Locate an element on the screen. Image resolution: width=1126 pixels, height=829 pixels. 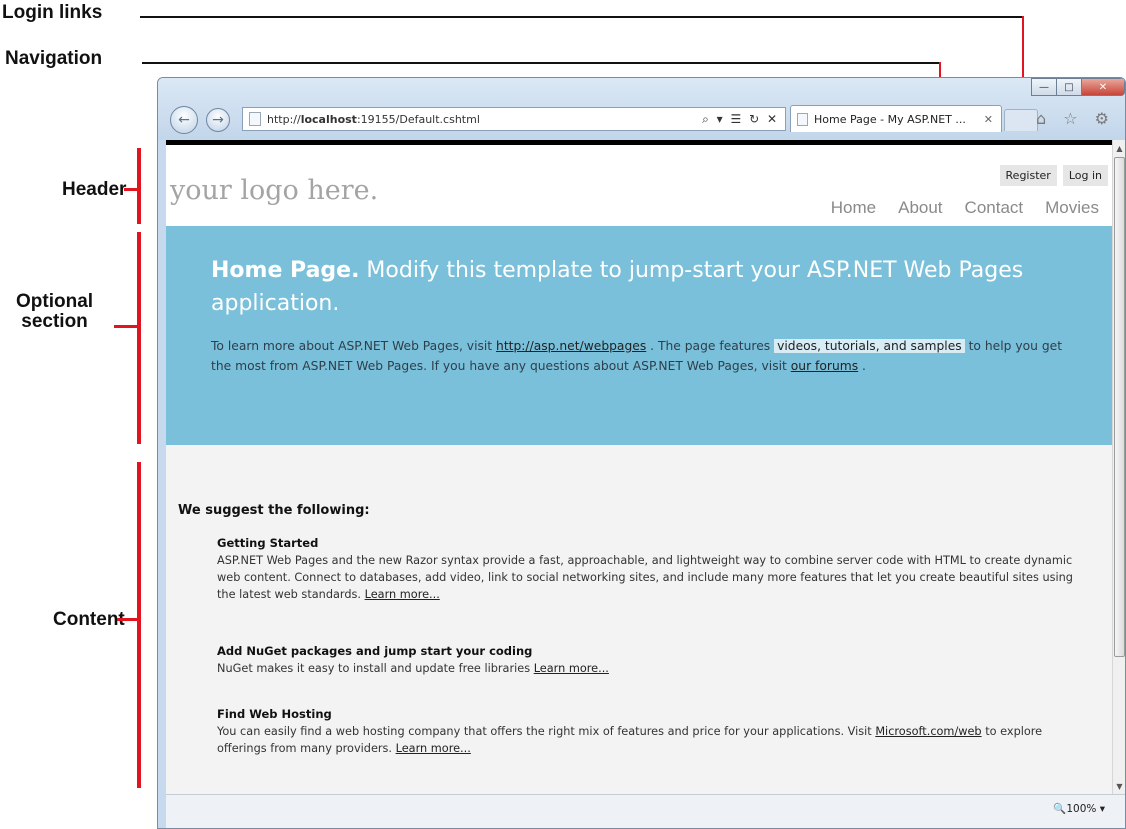
vertical-scrollbar: ▲ ▼ is located at coordinates (1118, 467).